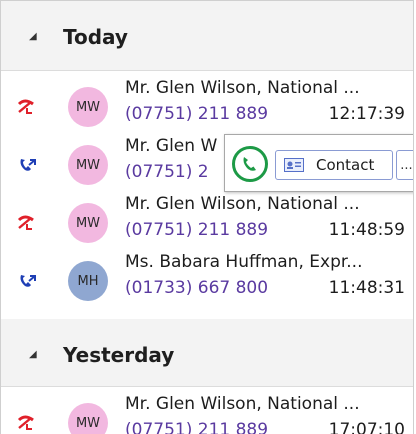 This screenshot has width=416, height=434. Describe the element at coordinates (196, 288) in the screenshot. I see `phone-number: (01733) 667 800` at that location.